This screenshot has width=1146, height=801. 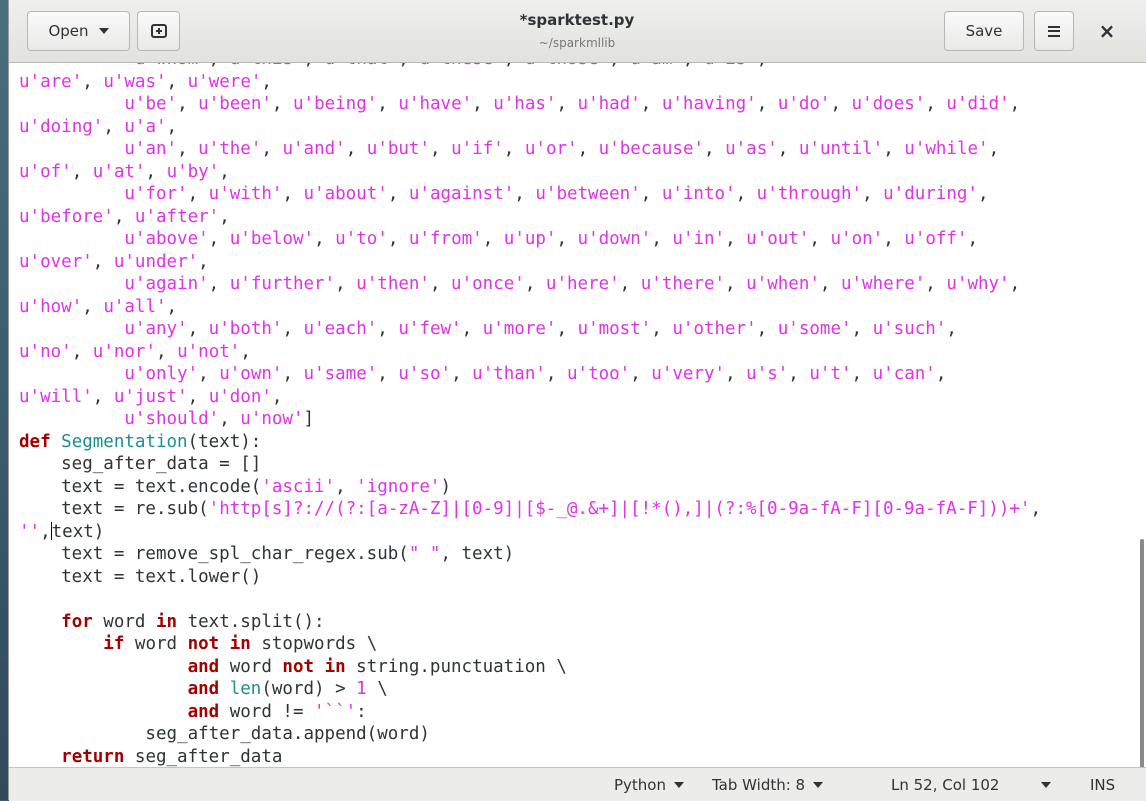 I want to click on new-tab-icon, so click(x=158, y=31).